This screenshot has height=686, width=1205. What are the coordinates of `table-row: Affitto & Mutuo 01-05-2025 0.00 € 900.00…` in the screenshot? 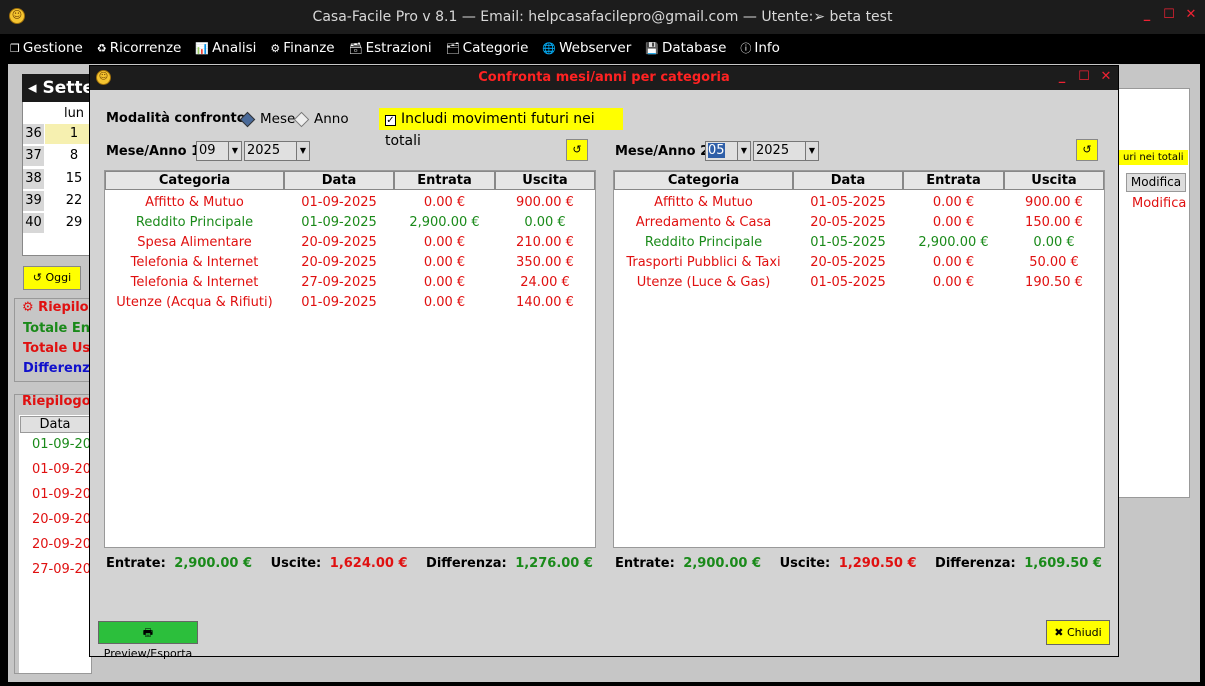 It's located at (859, 203).